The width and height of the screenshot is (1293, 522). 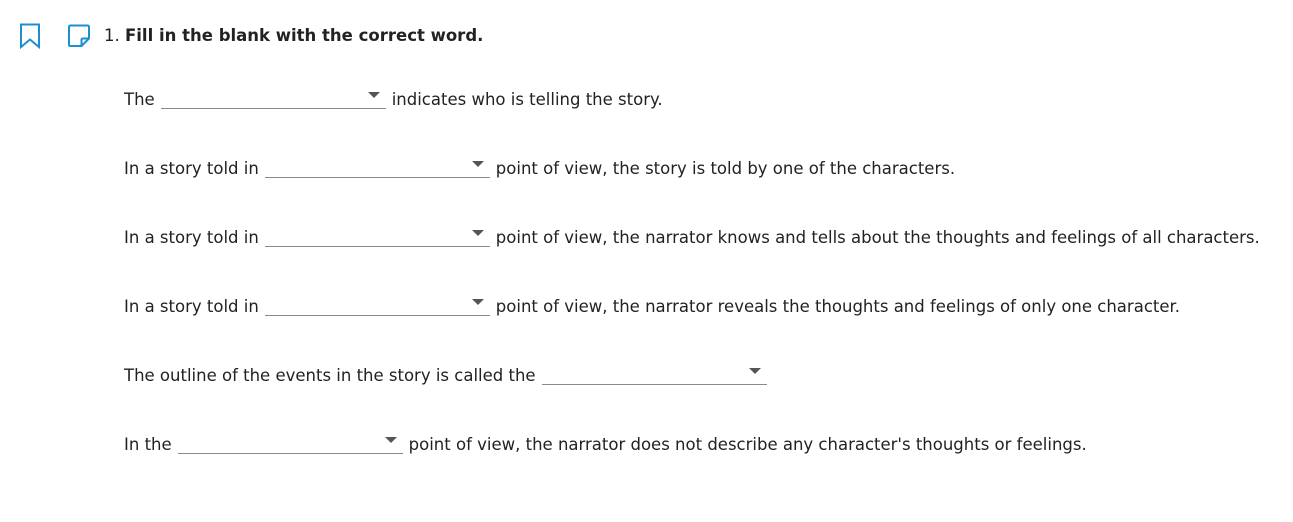 I want to click on row-text-before: In the, so click(x=148, y=444).